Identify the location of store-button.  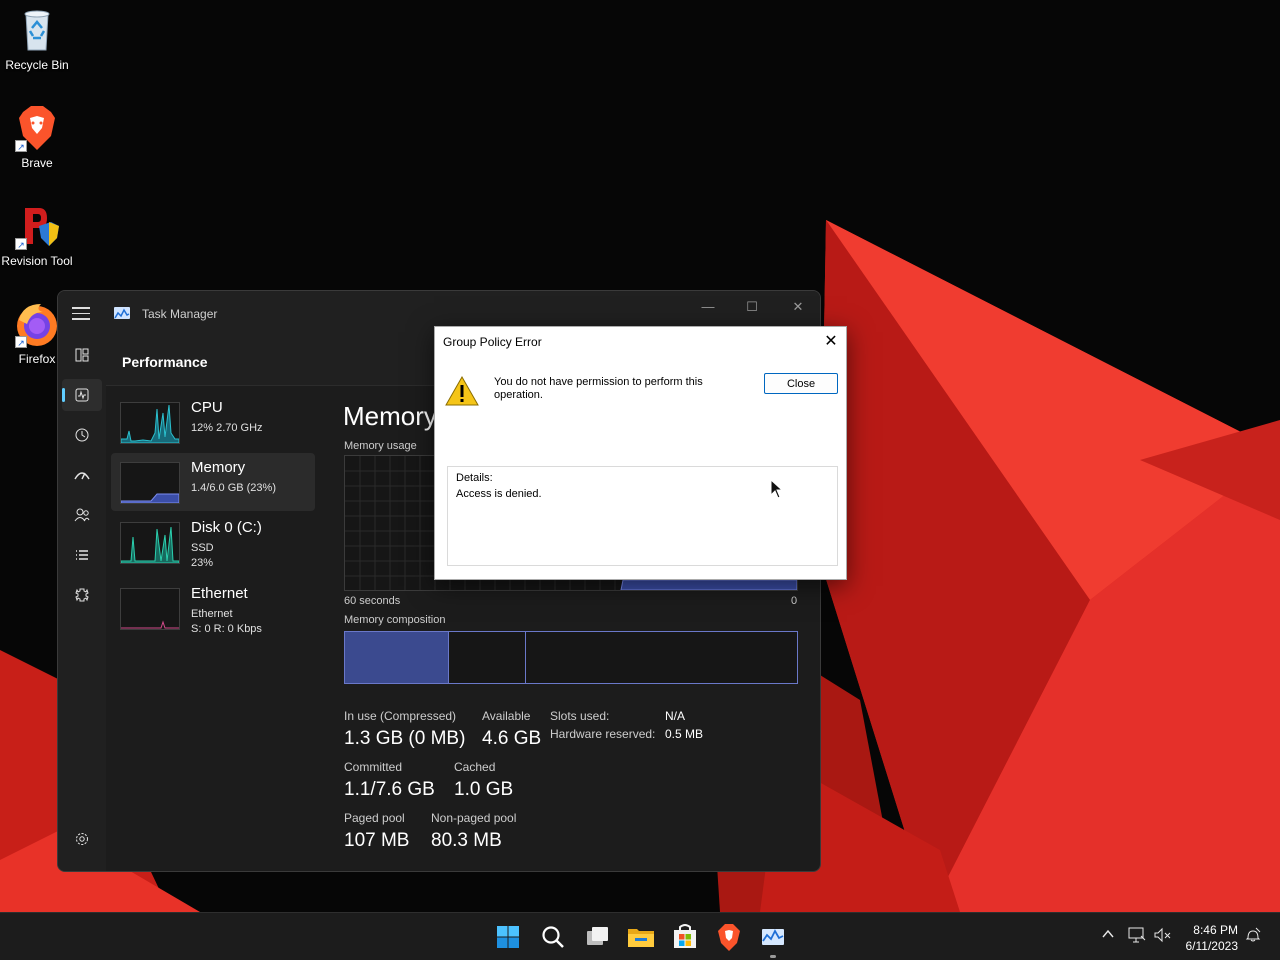
(685, 937).